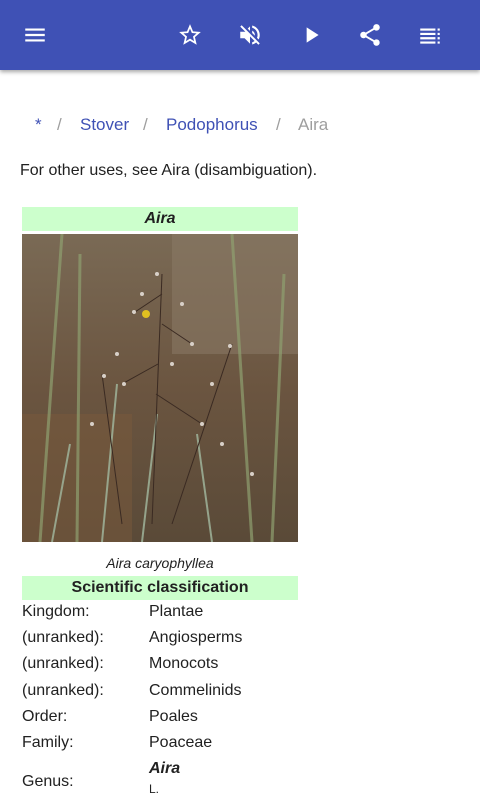  What do you see at coordinates (160, 563) in the screenshot?
I see `photo-caption: Aira caryophyllea` at bounding box center [160, 563].